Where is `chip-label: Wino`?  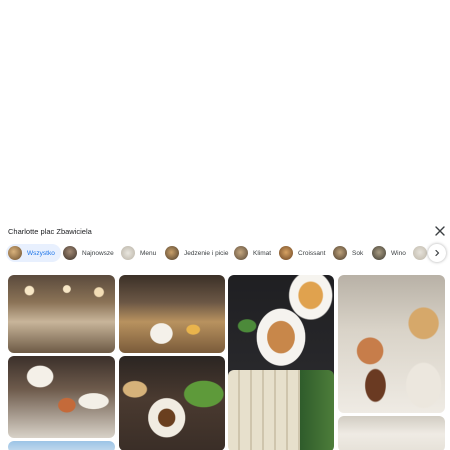 chip-label: Wino is located at coordinates (398, 253).